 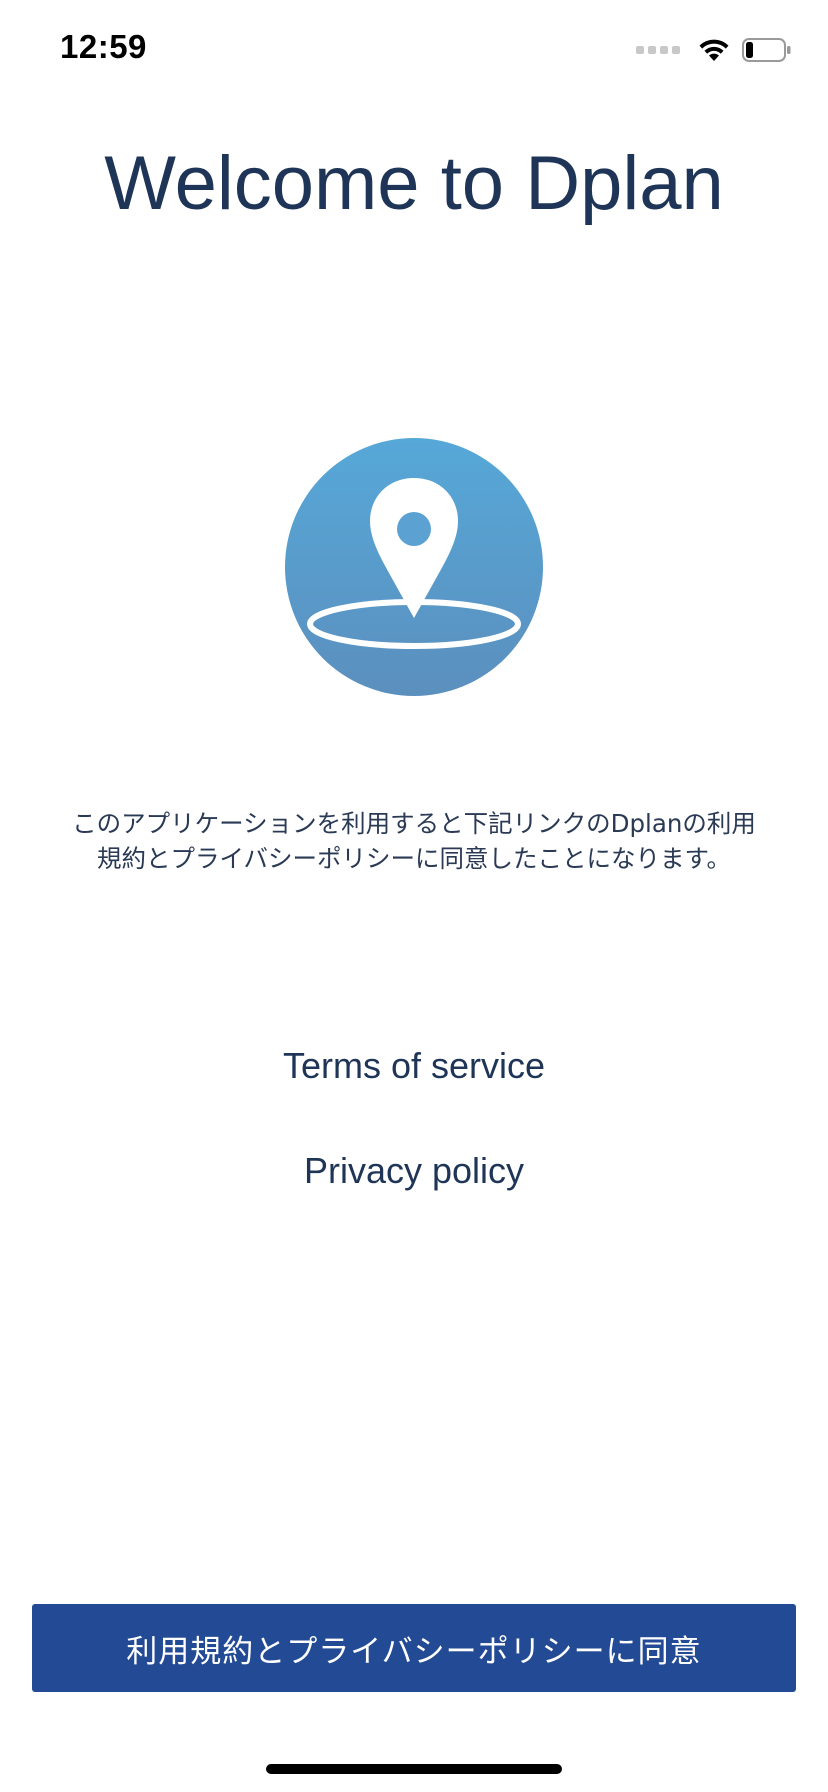 What do you see at coordinates (414, 1171) in the screenshot?
I see `privacy-policy-link: Privacy policy` at bounding box center [414, 1171].